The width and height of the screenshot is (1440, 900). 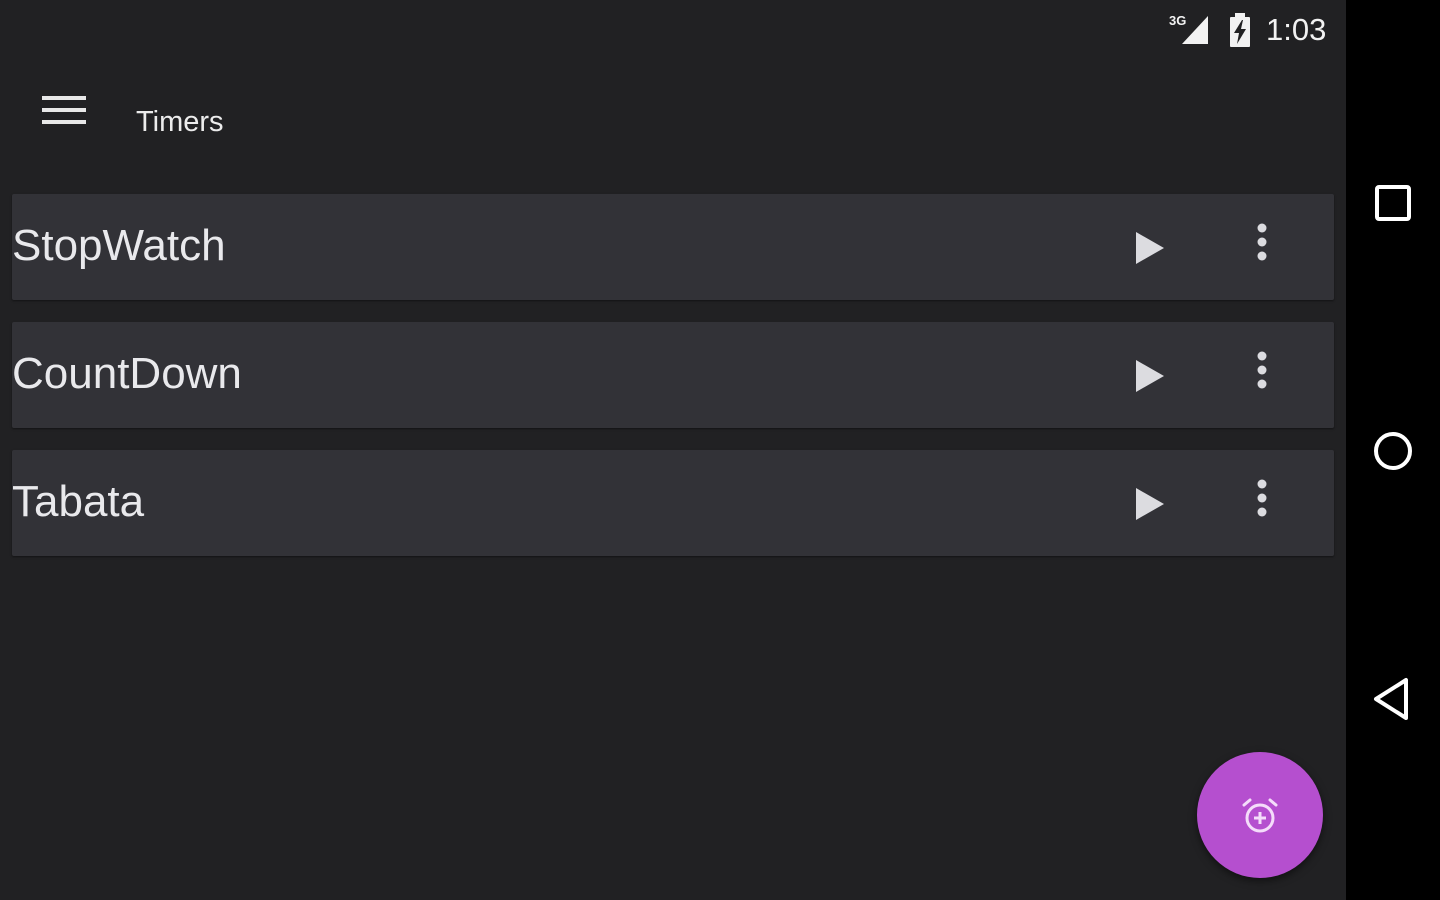 I want to click on timer-card-countdown: CountDown, so click(x=673, y=375).